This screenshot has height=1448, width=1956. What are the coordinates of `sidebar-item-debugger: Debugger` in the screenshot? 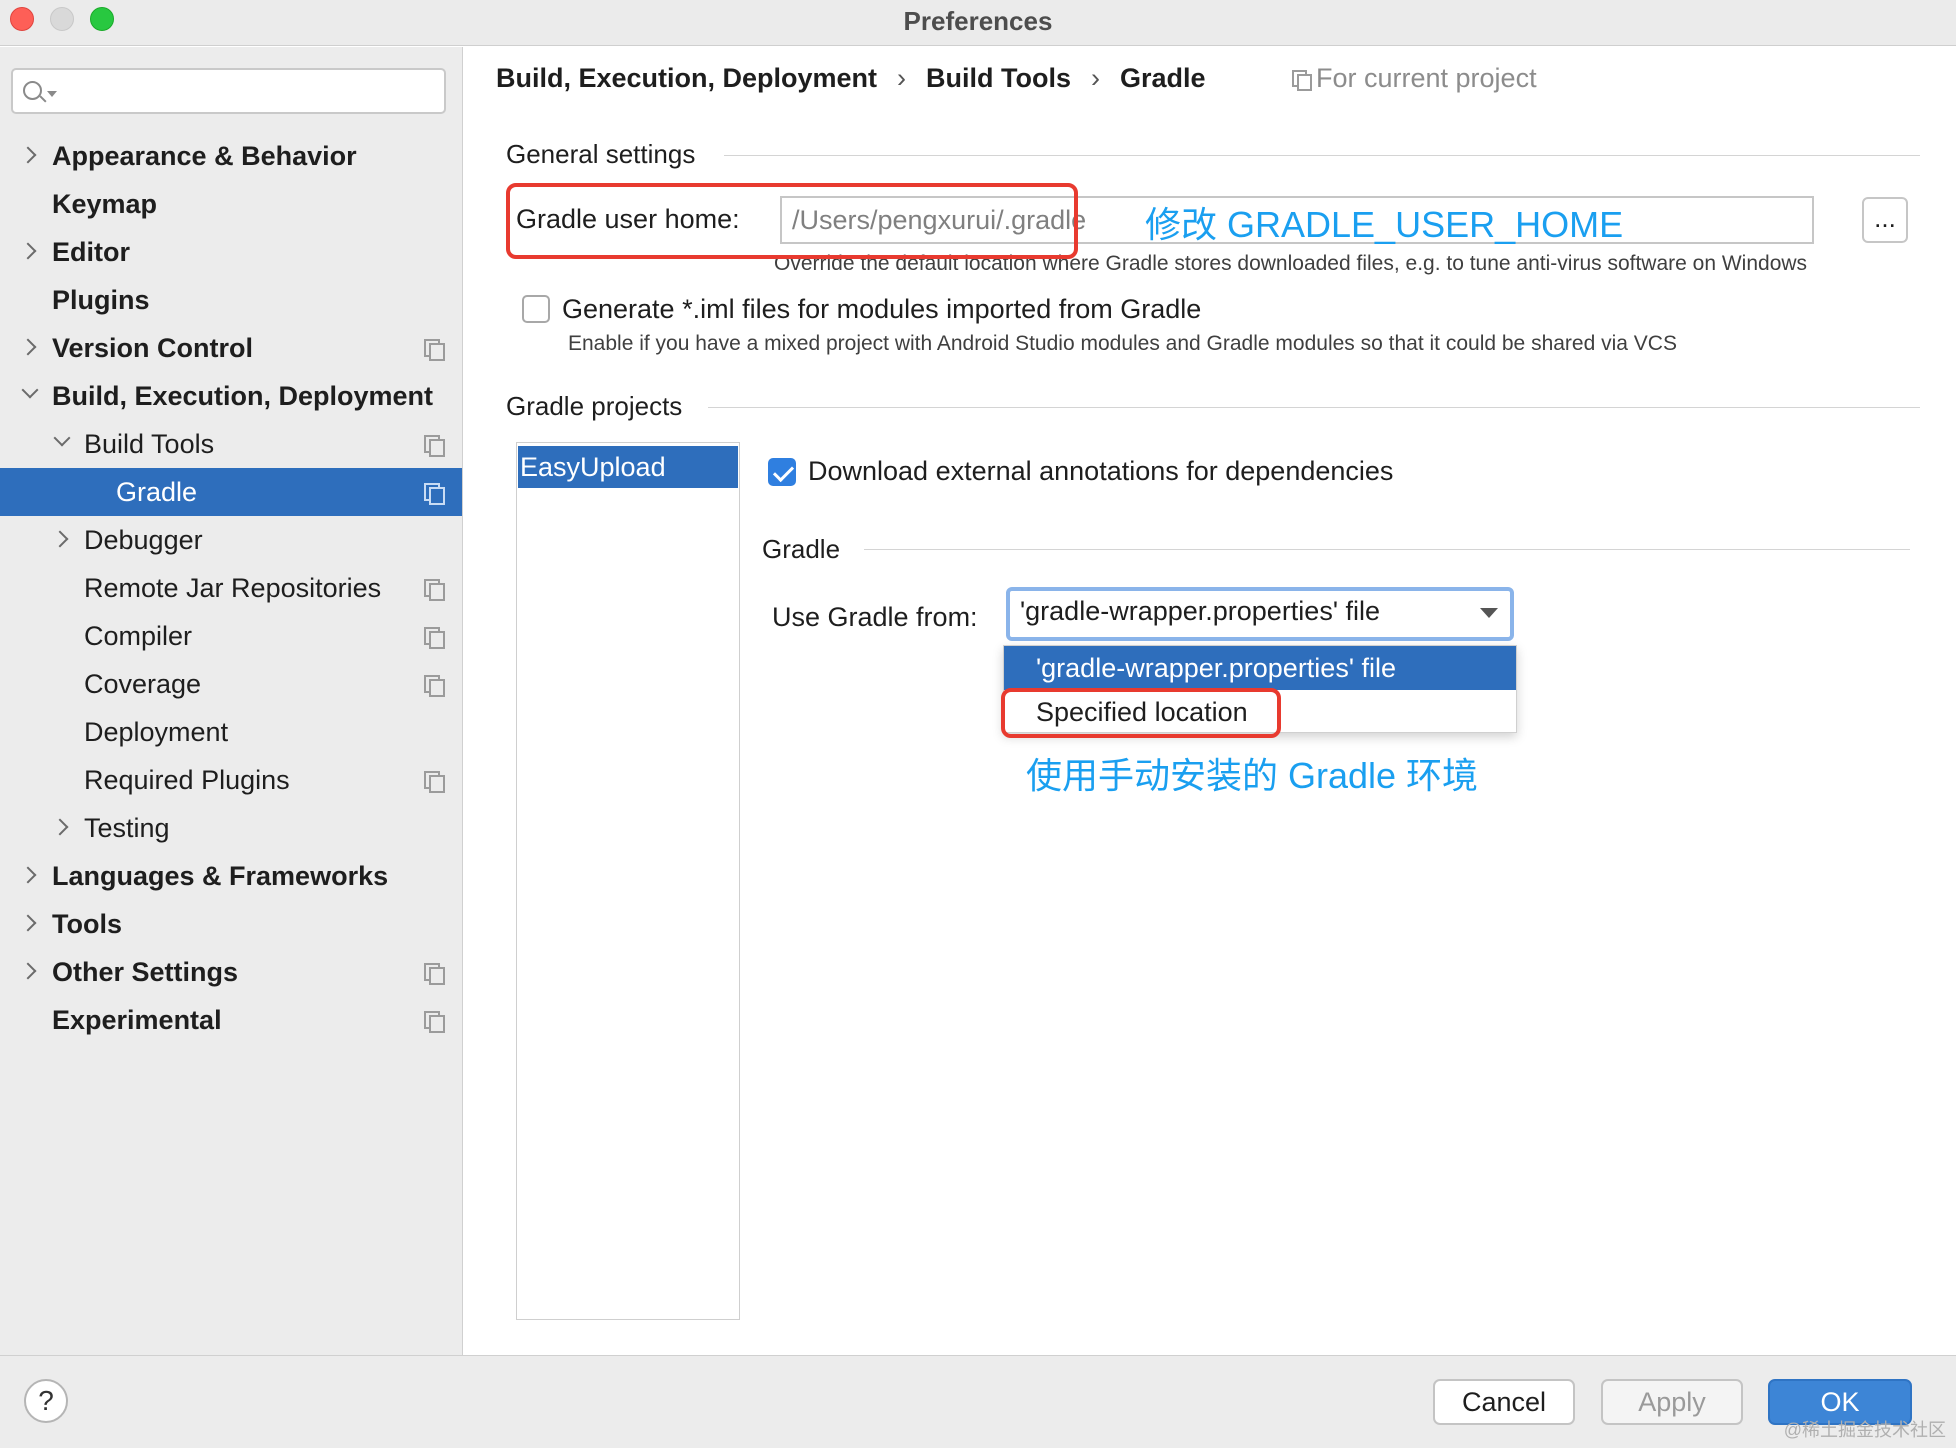 It's located at (231, 540).